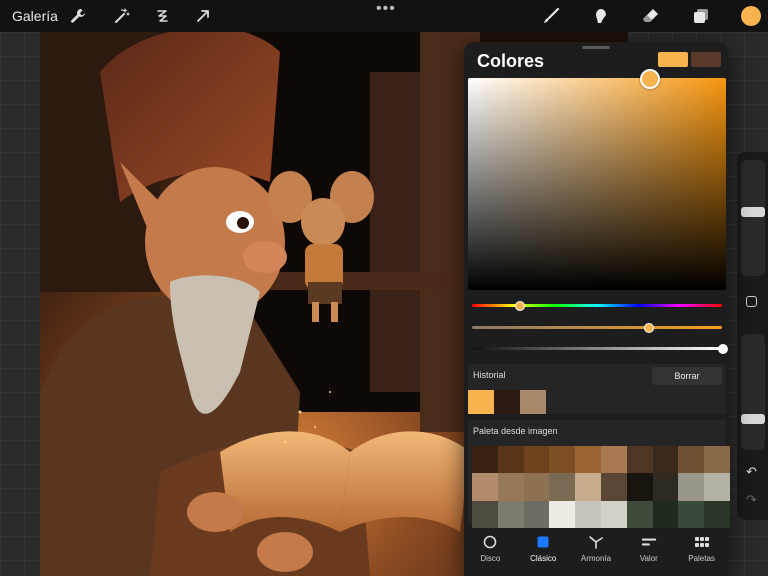 Image resolution: width=768 pixels, height=576 pixels. I want to click on tab-label: Armonía, so click(596, 558).